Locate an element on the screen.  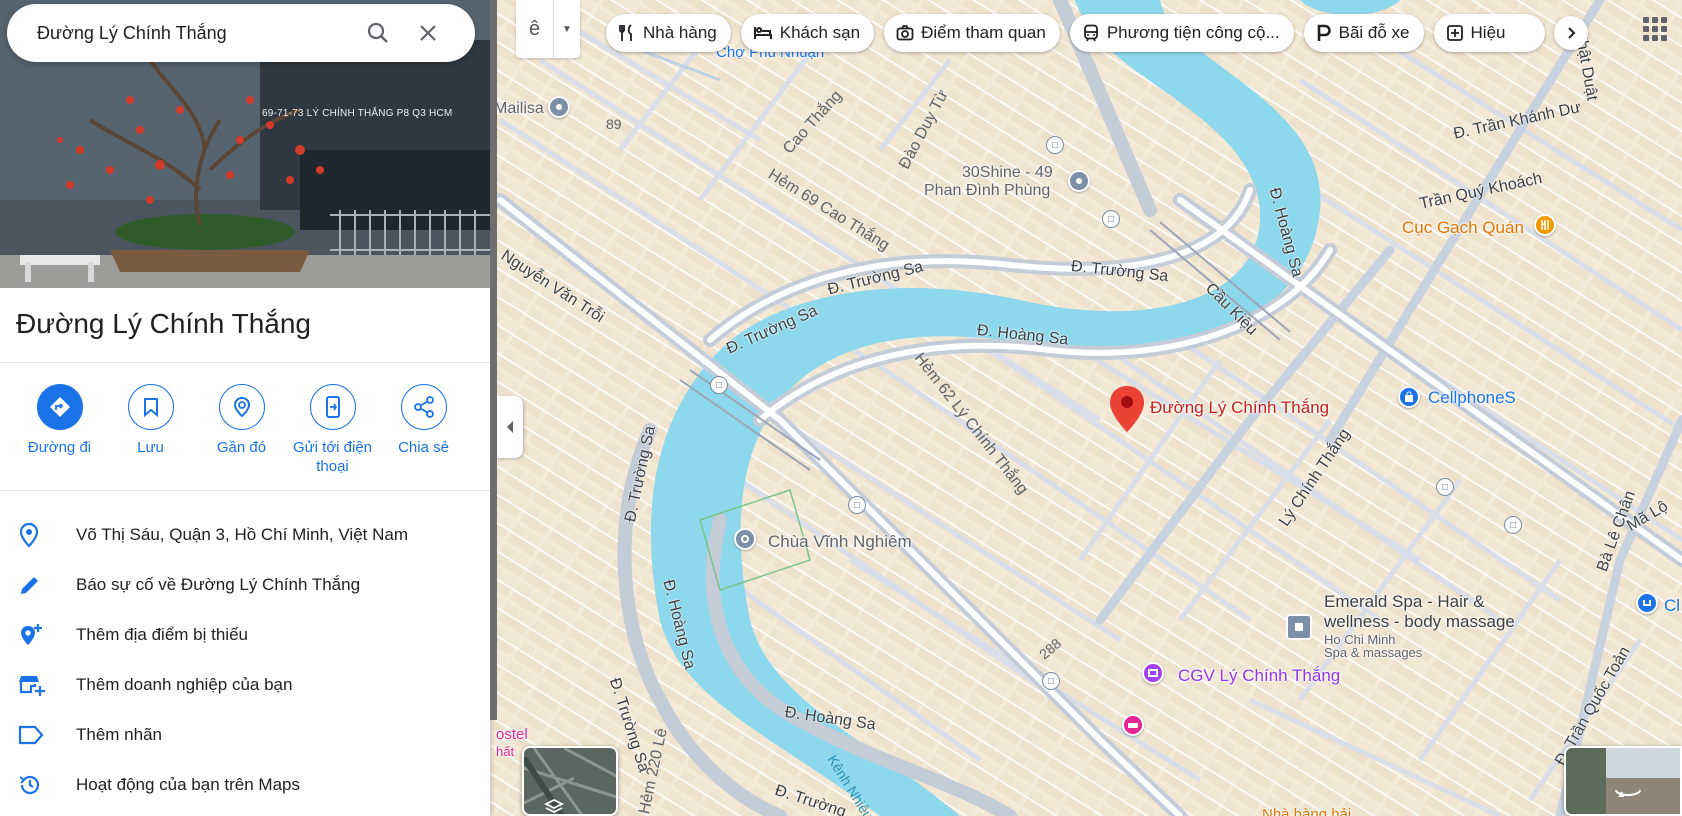
send-to-phone-icon is located at coordinates (332, 407).